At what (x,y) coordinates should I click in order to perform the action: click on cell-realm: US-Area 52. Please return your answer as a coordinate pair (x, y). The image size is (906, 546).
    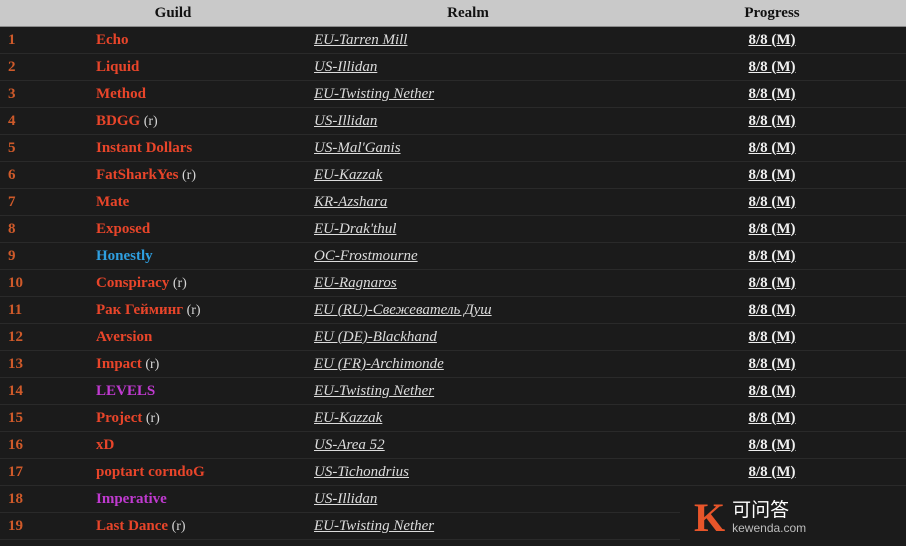
    Looking at the image, I should click on (468, 445).